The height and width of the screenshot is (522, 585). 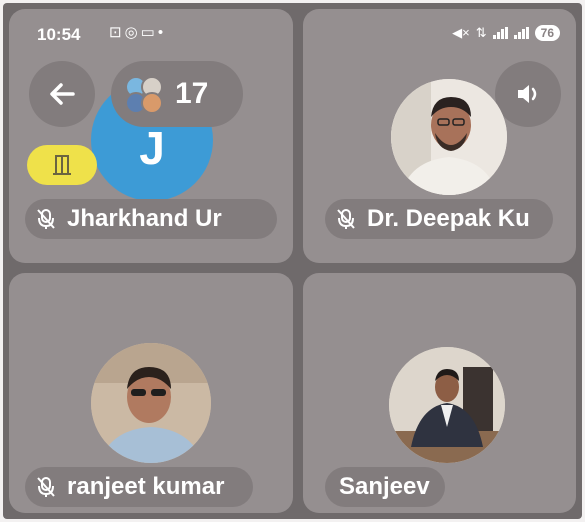 I want to click on participant-name: Dr. Deepak Ku, so click(x=448, y=218).